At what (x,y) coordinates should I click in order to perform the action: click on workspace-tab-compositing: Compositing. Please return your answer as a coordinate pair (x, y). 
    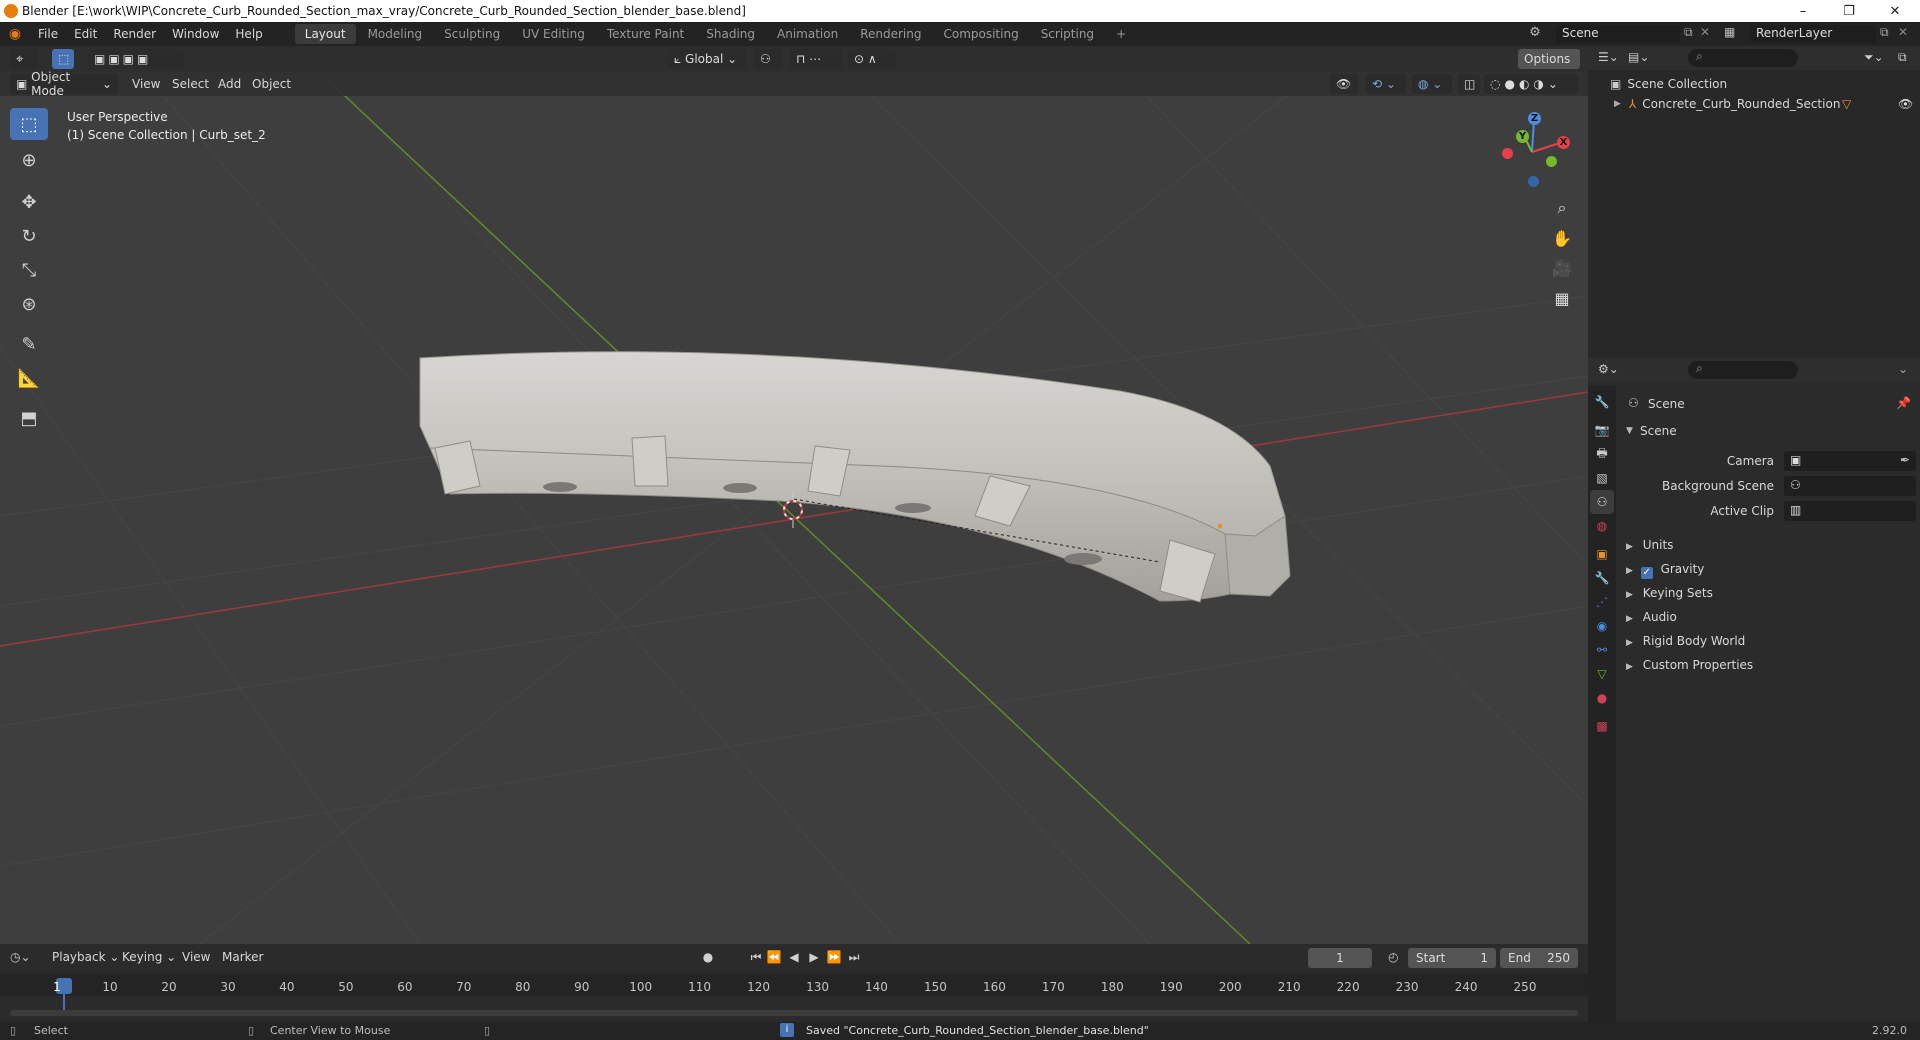
    Looking at the image, I should click on (980, 34).